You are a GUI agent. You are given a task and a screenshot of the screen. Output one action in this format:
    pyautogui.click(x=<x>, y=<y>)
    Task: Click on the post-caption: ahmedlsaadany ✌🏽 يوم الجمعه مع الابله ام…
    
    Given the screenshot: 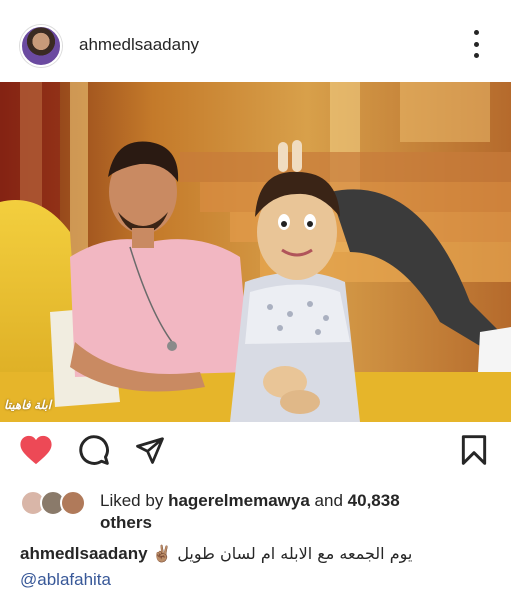 What is the action you would take?
    pyautogui.click(x=260, y=567)
    